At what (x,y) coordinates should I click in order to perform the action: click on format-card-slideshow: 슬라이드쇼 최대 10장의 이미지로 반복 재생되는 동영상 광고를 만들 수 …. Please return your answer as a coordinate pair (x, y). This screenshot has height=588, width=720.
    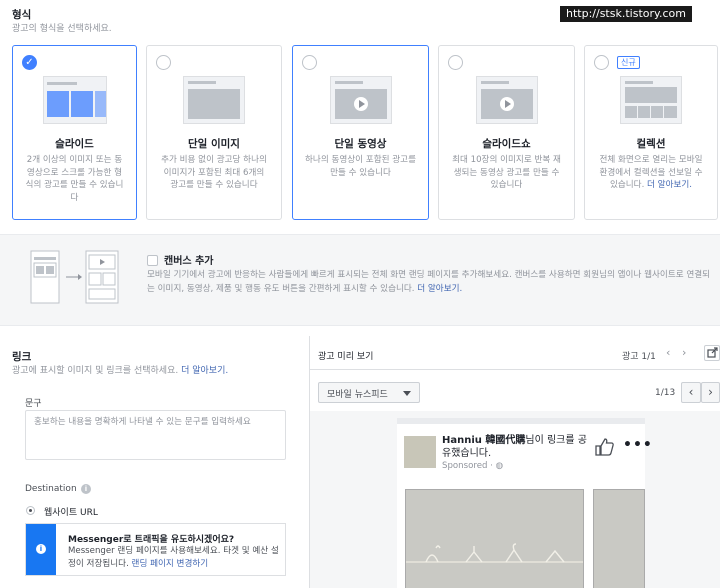
    Looking at the image, I should click on (506, 132).